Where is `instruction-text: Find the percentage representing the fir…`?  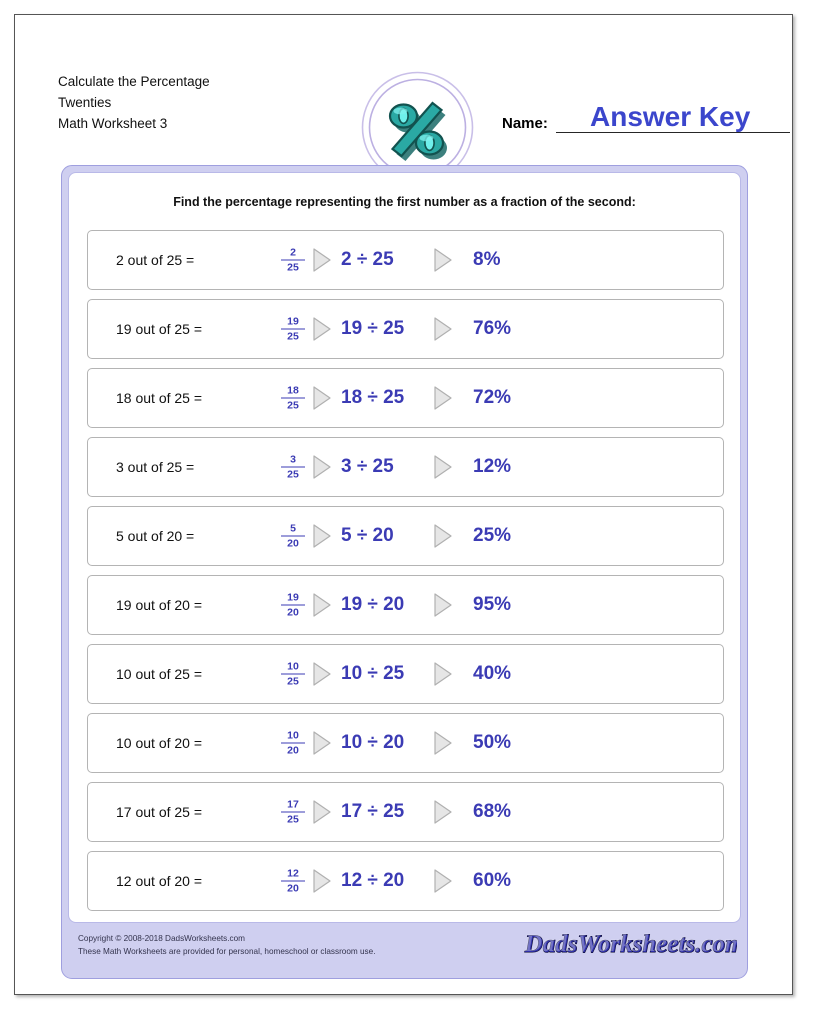
instruction-text: Find the percentage representing the fir… is located at coordinates (404, 202).